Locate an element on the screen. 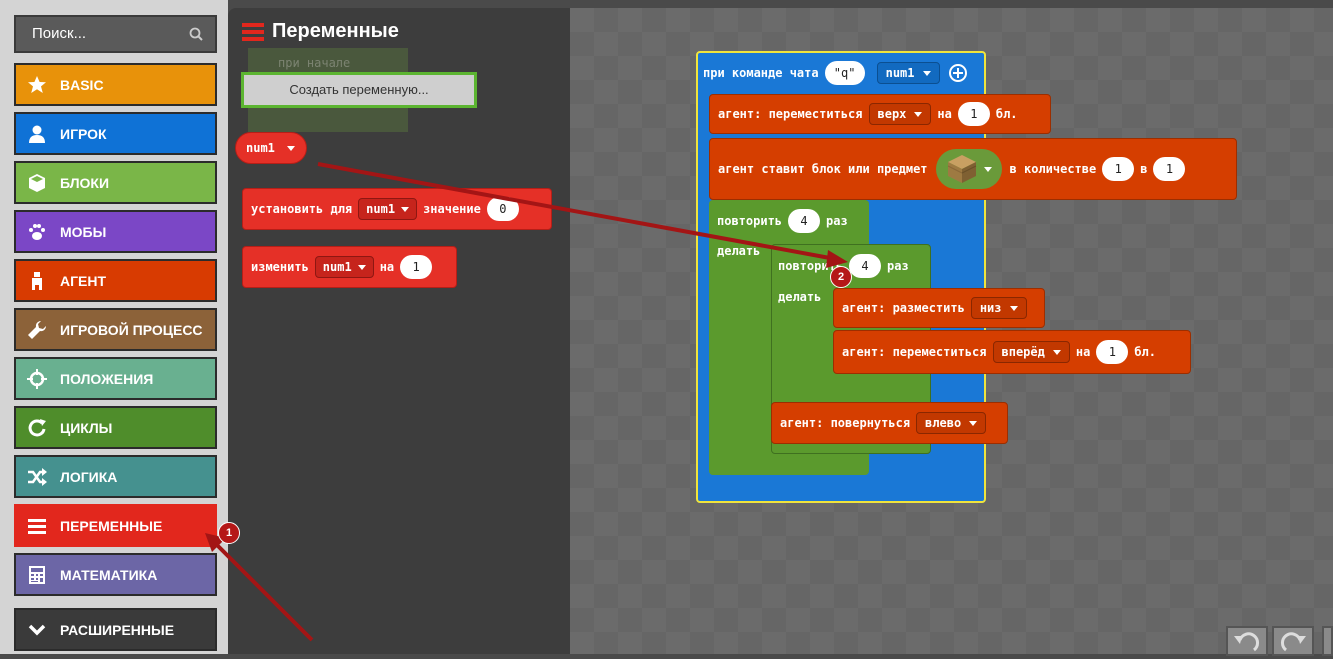  variable-reporter-num1: num1 is located at coordinates (271, 148).